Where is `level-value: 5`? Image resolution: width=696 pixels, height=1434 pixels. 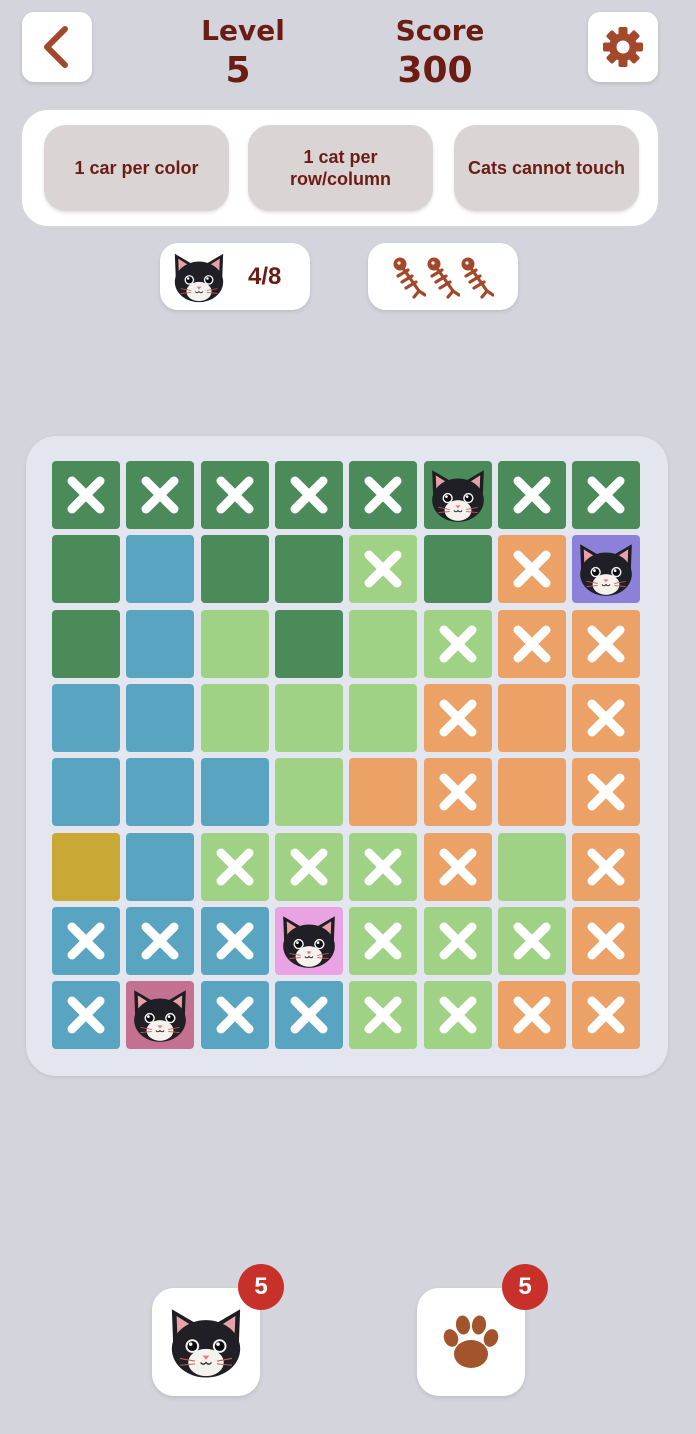
level-value: 5 is located at coordinates (238, 70).